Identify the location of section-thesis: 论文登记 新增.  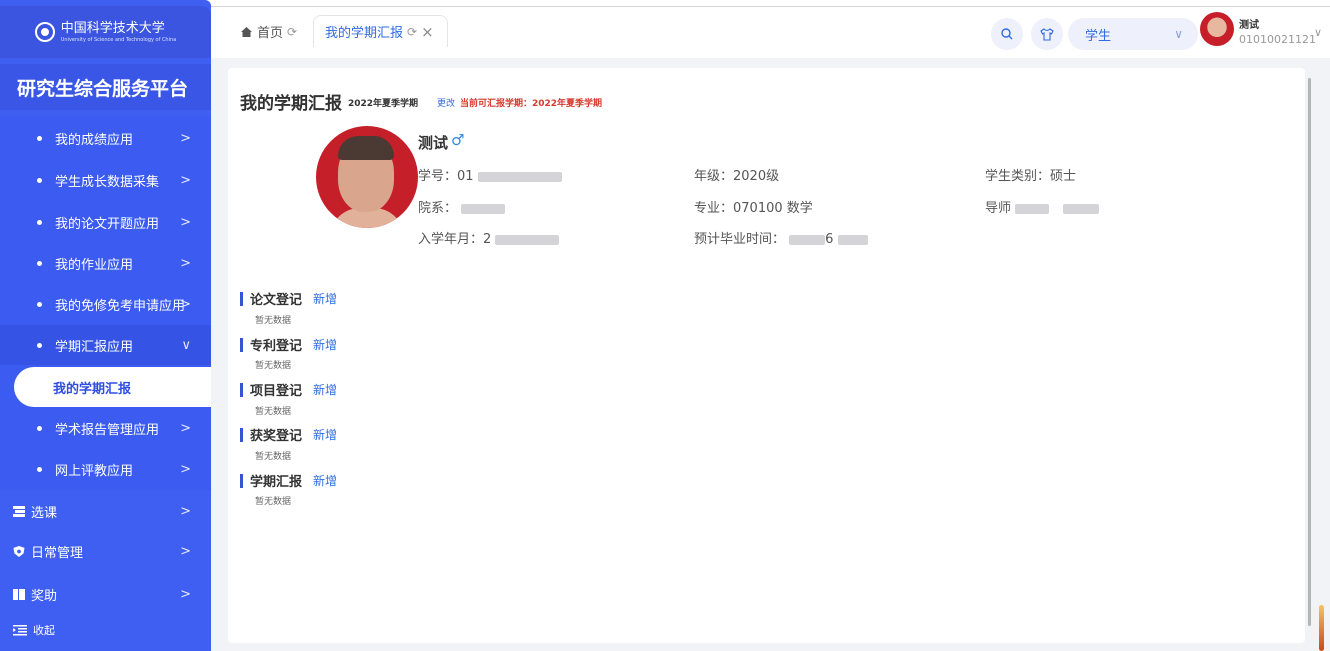
(288, 298).